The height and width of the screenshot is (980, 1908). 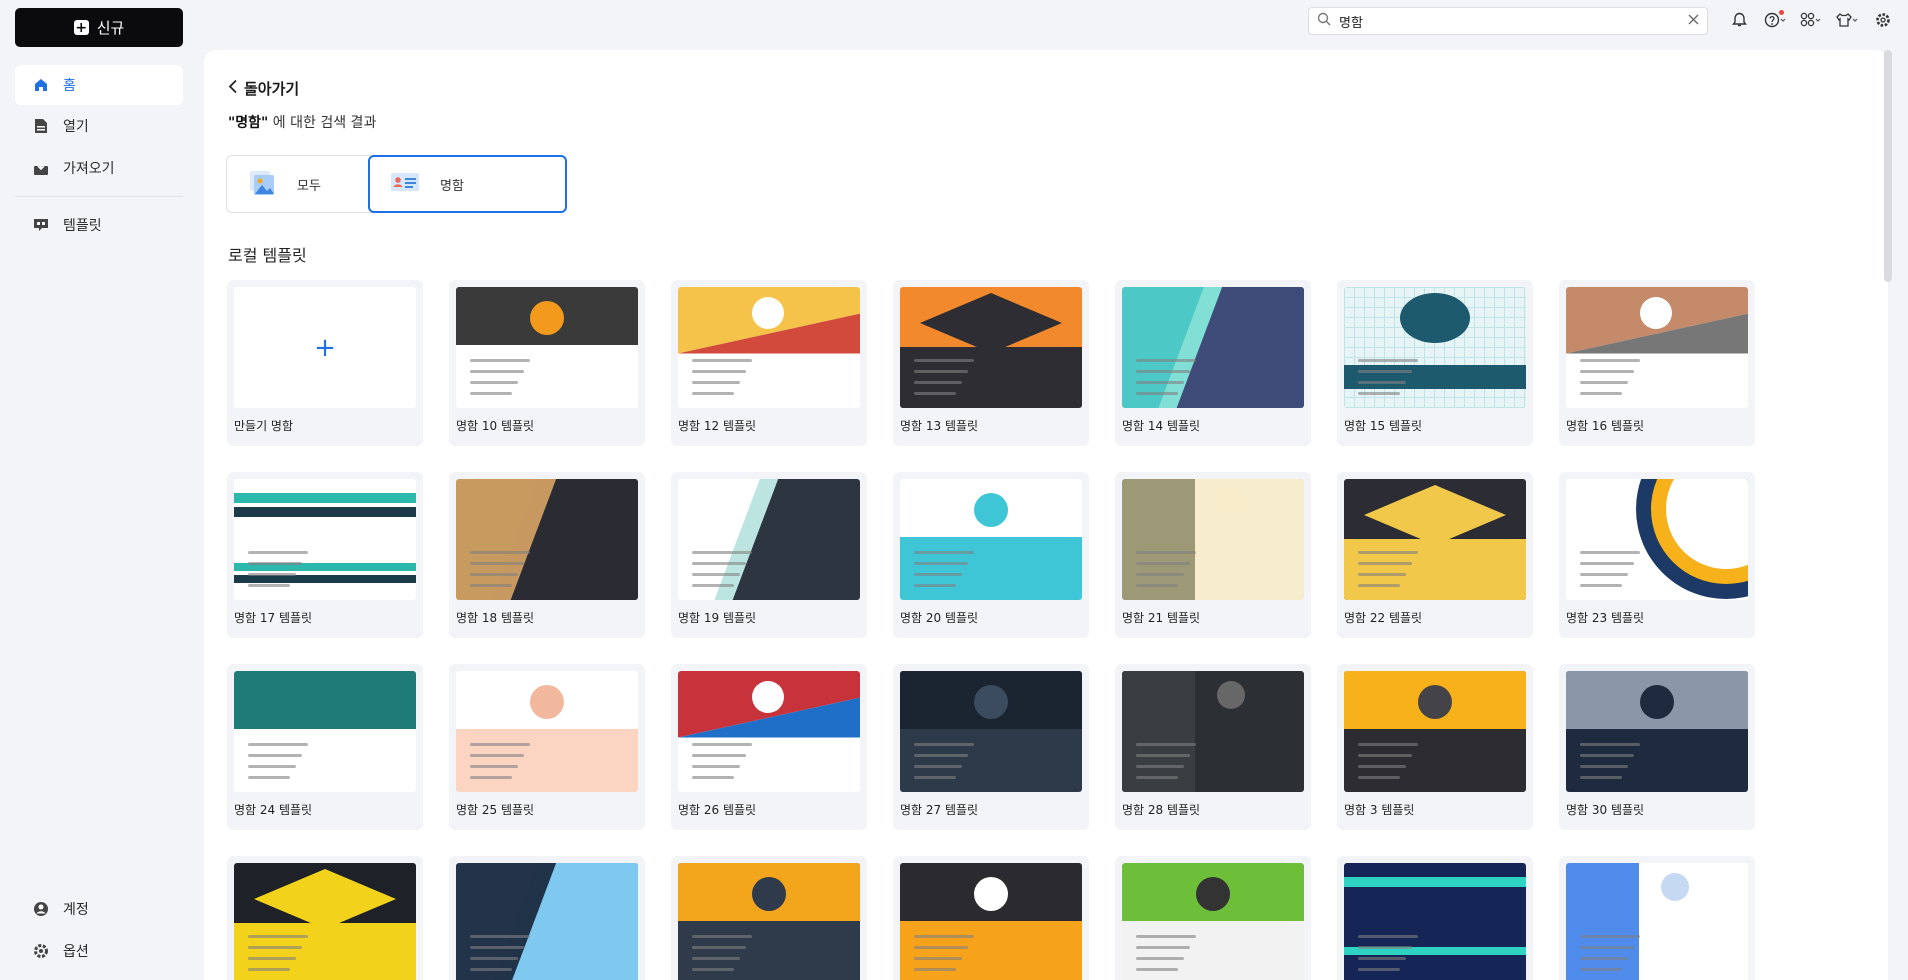 What do you see at coordinates (1739, 20) in the screenshot?
I see `bell-icon` at bounding box center [1739, 20].